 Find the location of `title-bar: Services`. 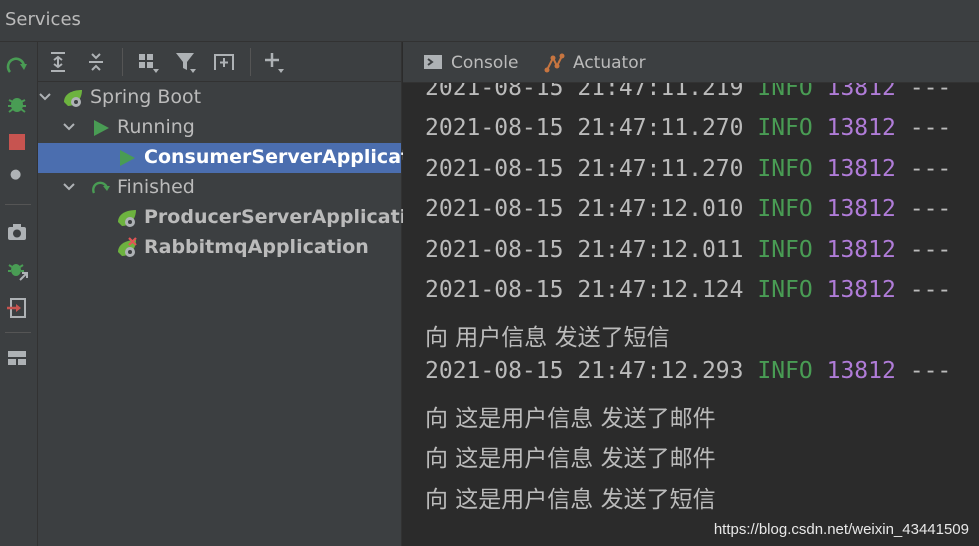

title-bar: Services is located at coordinates (489, 21).